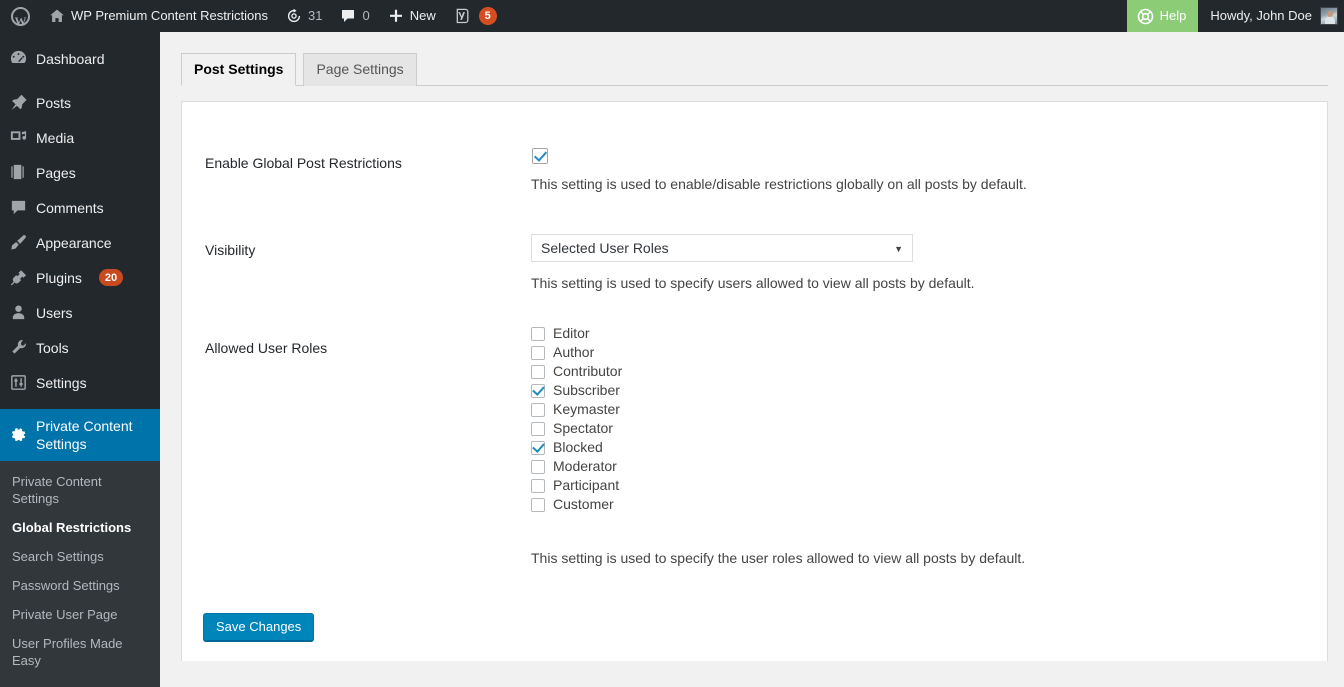 This screenshot has width=1344, height=687. What do you see at coordinates (80, 172) in the screenshot?
I see `sidebar-item-pages: Pages` at bounding box center [80, 172].